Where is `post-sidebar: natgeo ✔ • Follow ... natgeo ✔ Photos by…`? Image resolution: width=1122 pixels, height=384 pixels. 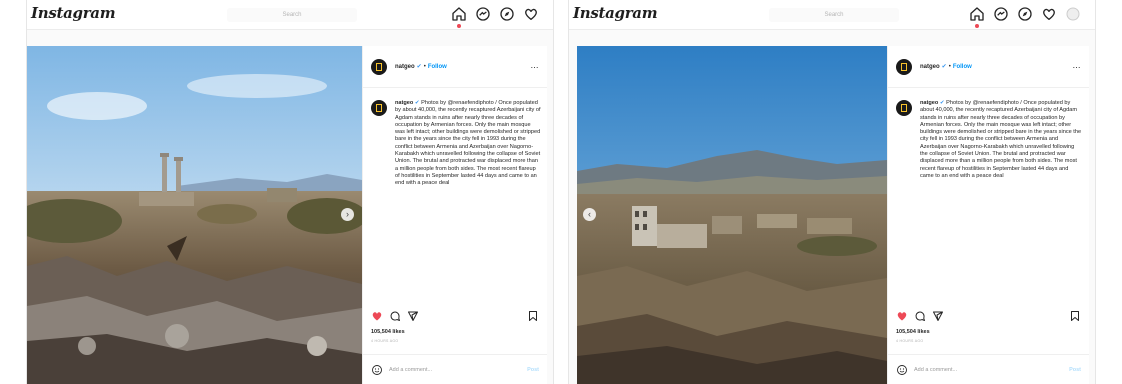 post-sidebar: natgeo ✔ • Follow ... natgeo ✔ Photos by… is located at coordinates (454, 215).